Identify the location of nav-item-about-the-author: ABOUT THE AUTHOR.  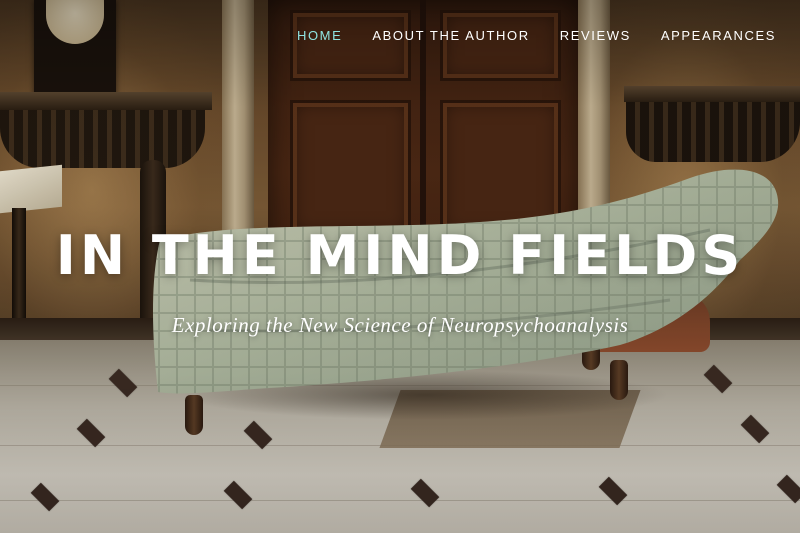
(450, 35).